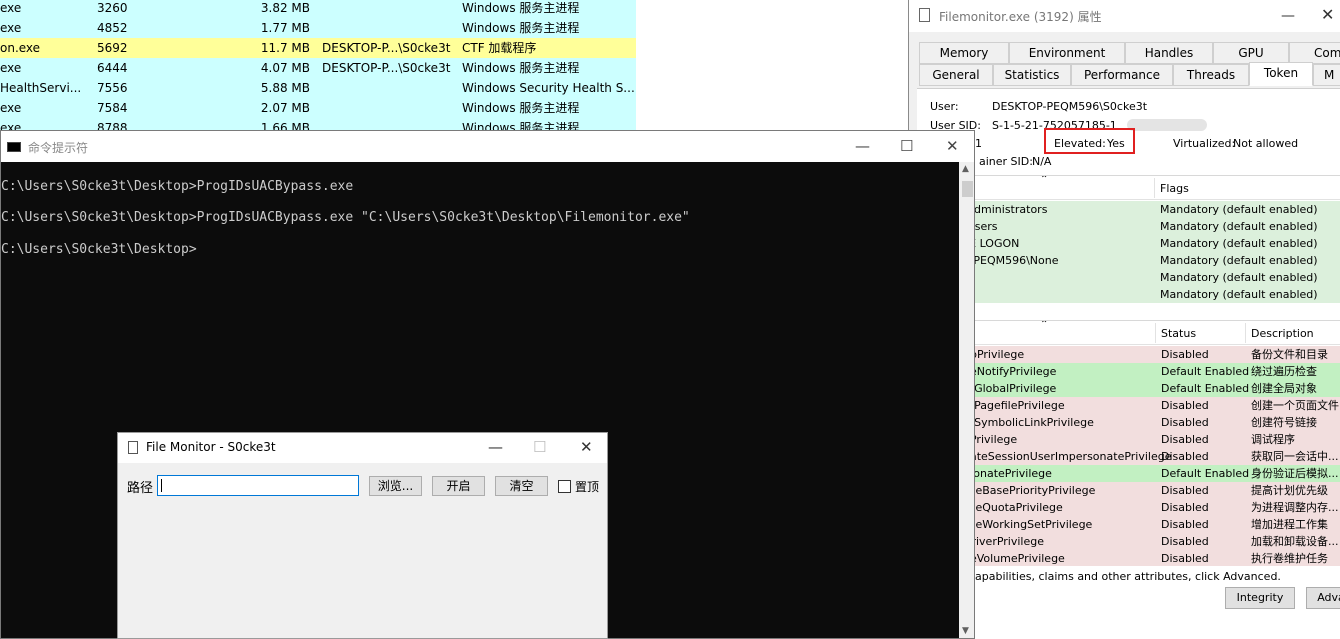  I want to click on privilege-name: gateSessionUserImpersonatePrivilege, so click(1068, 456).